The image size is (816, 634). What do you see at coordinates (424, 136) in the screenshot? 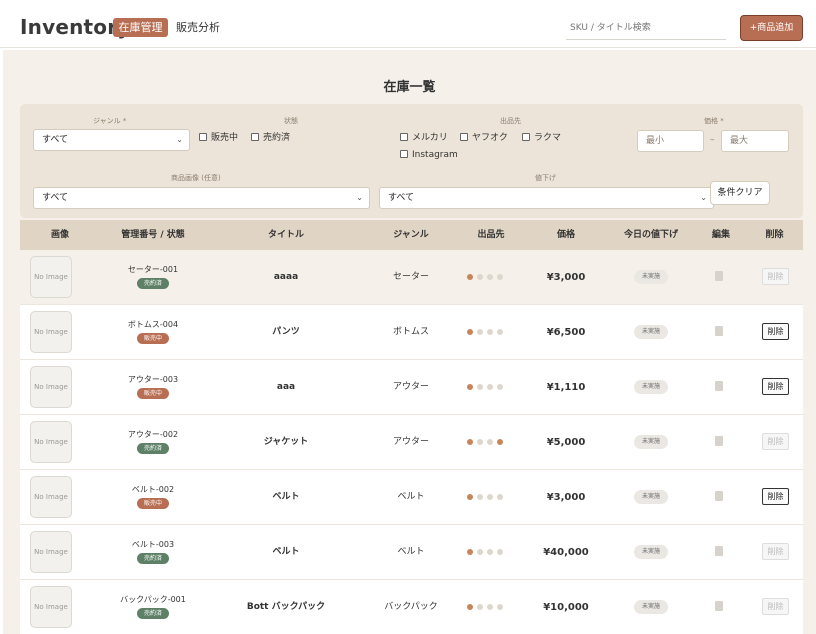
I see `channel-option-mercari: メルカリ` at bounding box center [424, 136].